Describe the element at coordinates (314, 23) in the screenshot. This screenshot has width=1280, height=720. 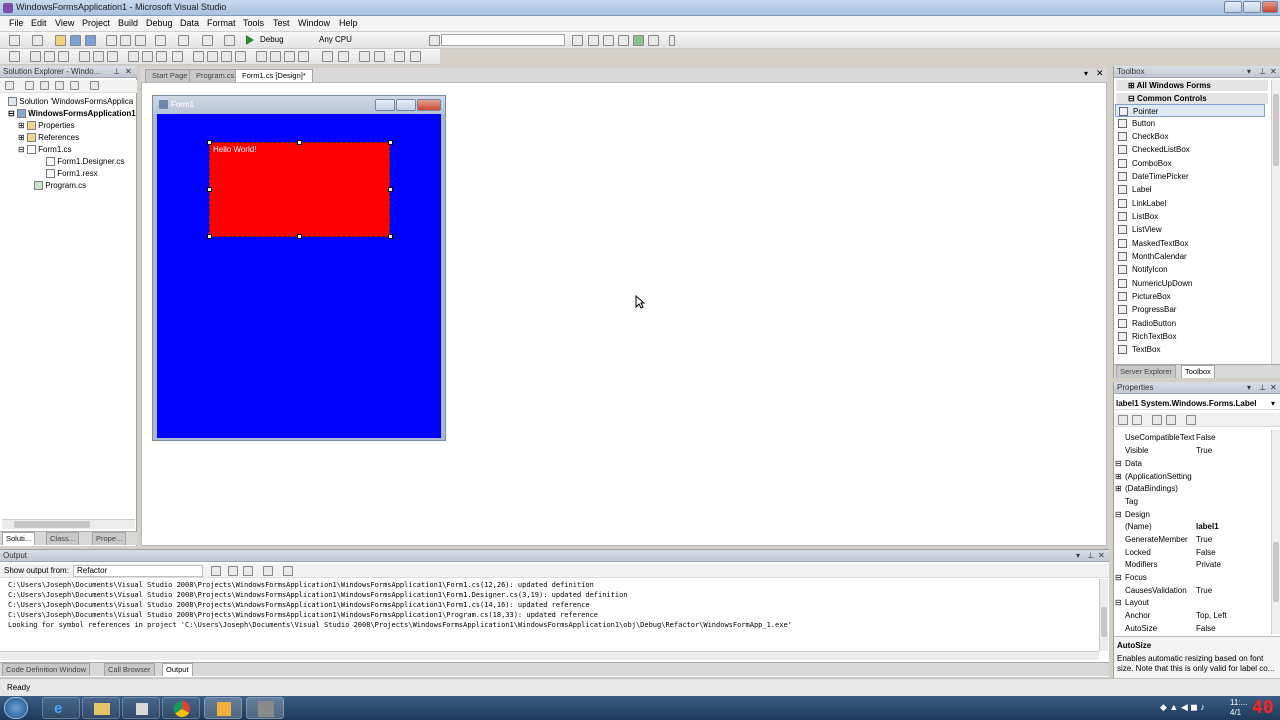
I see `menu-window: Window` at that location.